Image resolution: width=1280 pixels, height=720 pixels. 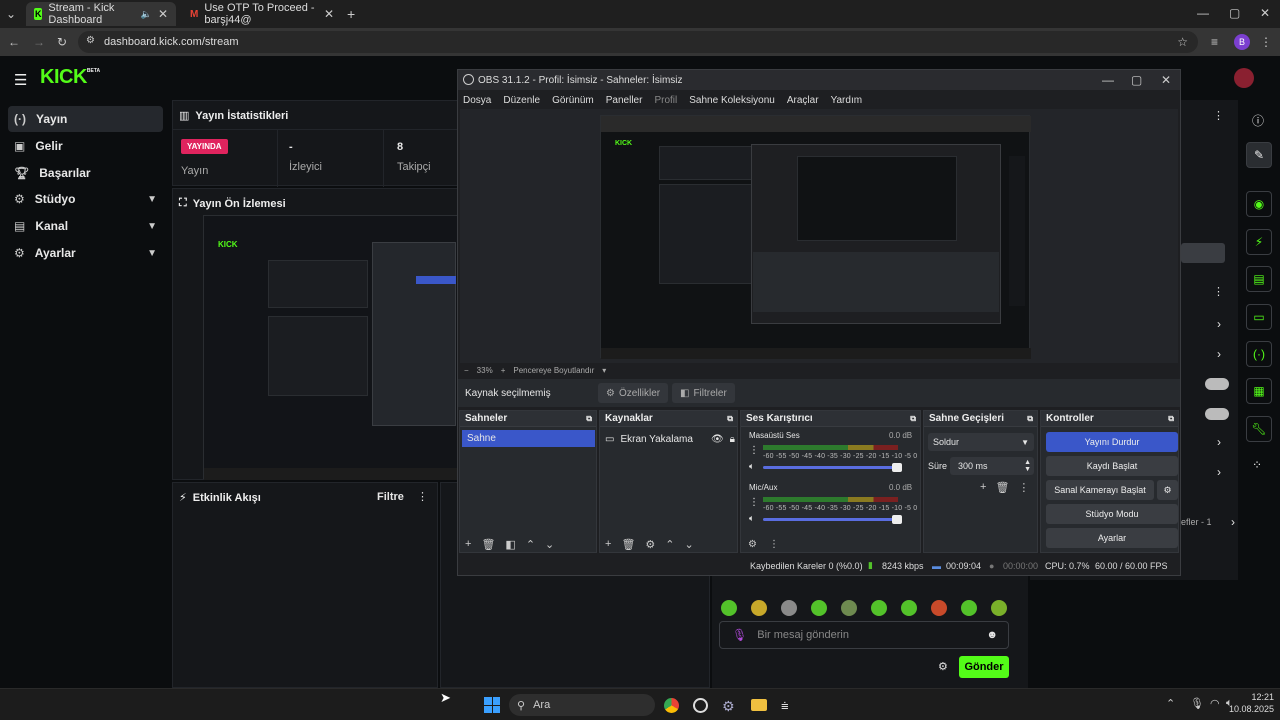 What do you see at coordinates (582, 705) in the screenshot?
I see `taskbar-search: ⚲ Ara` at bounding box center [582, 705].